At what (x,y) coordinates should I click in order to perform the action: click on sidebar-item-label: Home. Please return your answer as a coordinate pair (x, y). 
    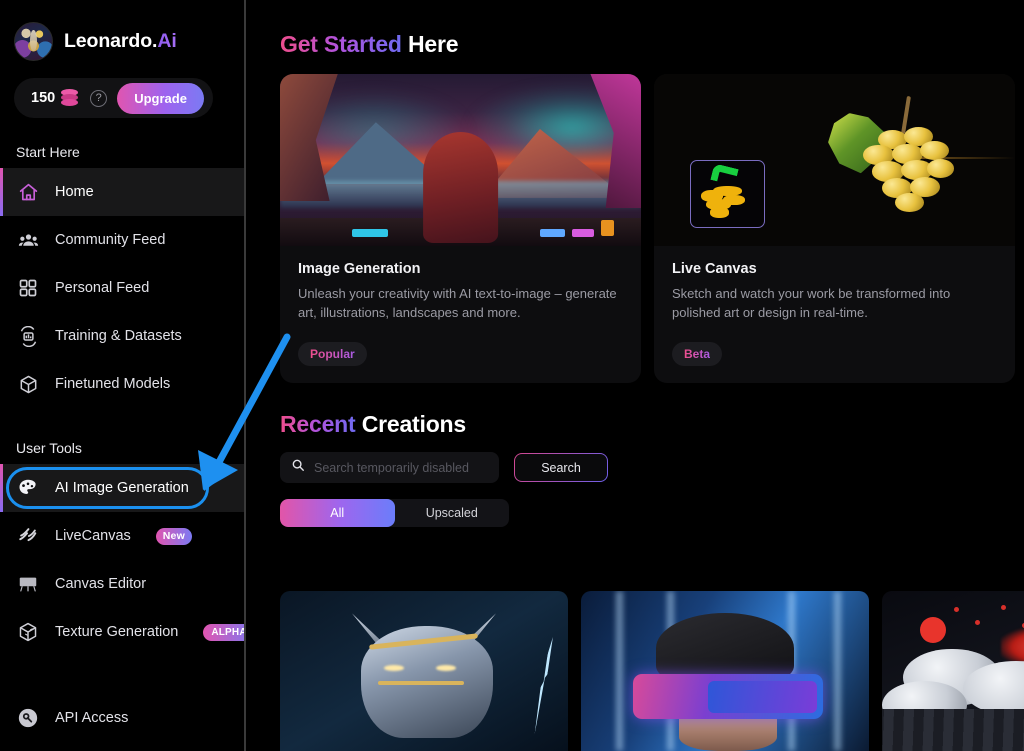
    Looking at the image, I should click on (74, 192).